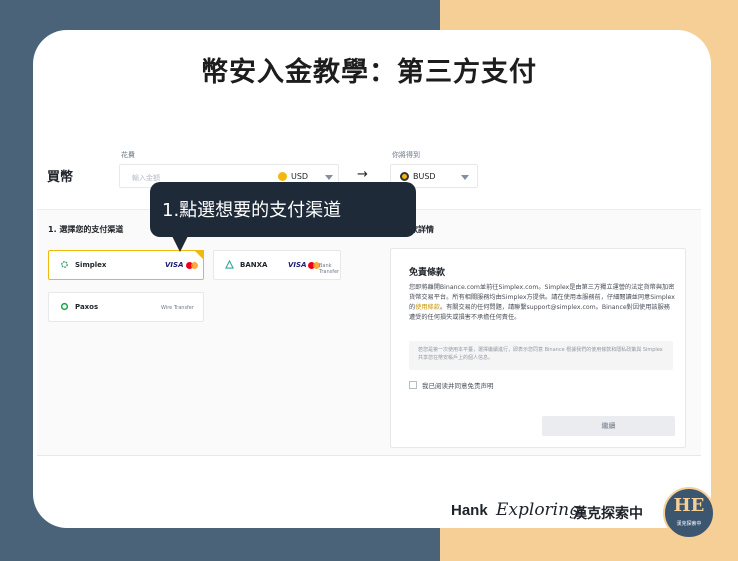 The width and height of the screenshot is (738, 561). I want to click on bank-transfer-label: Bank Transfer, so click(329, 269).